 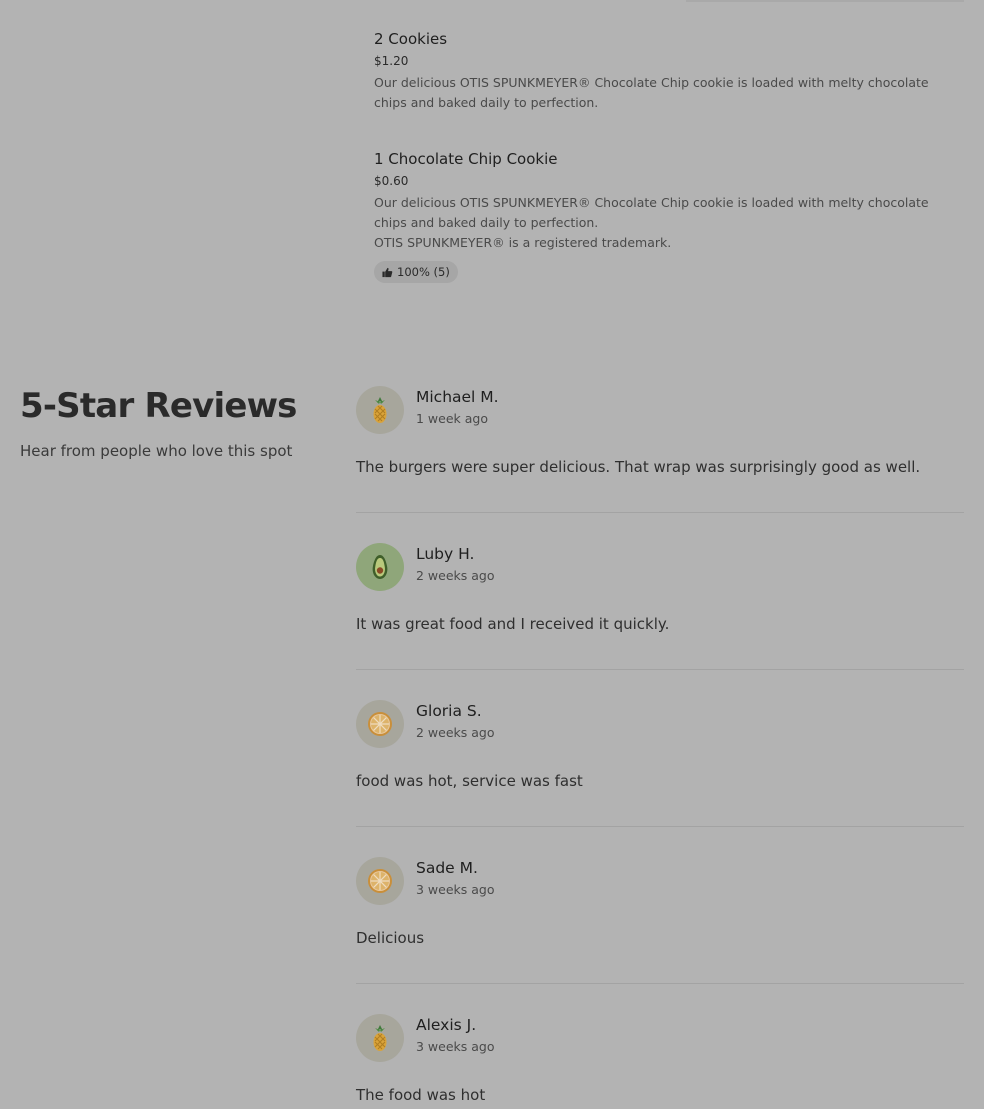 What do you see at coordinates (452, 418) in the screenshot?
I see `review-time: 1 week ago` at bounding box center [452, 418].